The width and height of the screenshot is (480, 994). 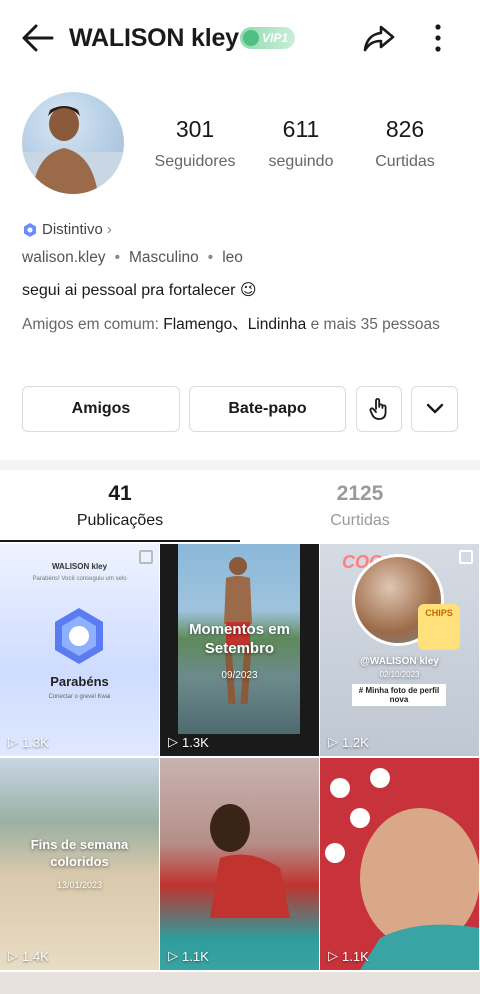 What do you see at coordinates (301, 161) in the screenshot?
I see `following-label: seguindo` at bounding box center [301, 161].